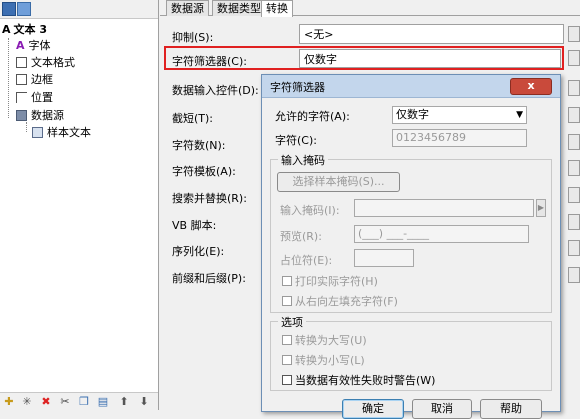 The height and width of the screenshot is (419, 580). I want to click on chevron-down-icon: ▼, so click(519, 115).